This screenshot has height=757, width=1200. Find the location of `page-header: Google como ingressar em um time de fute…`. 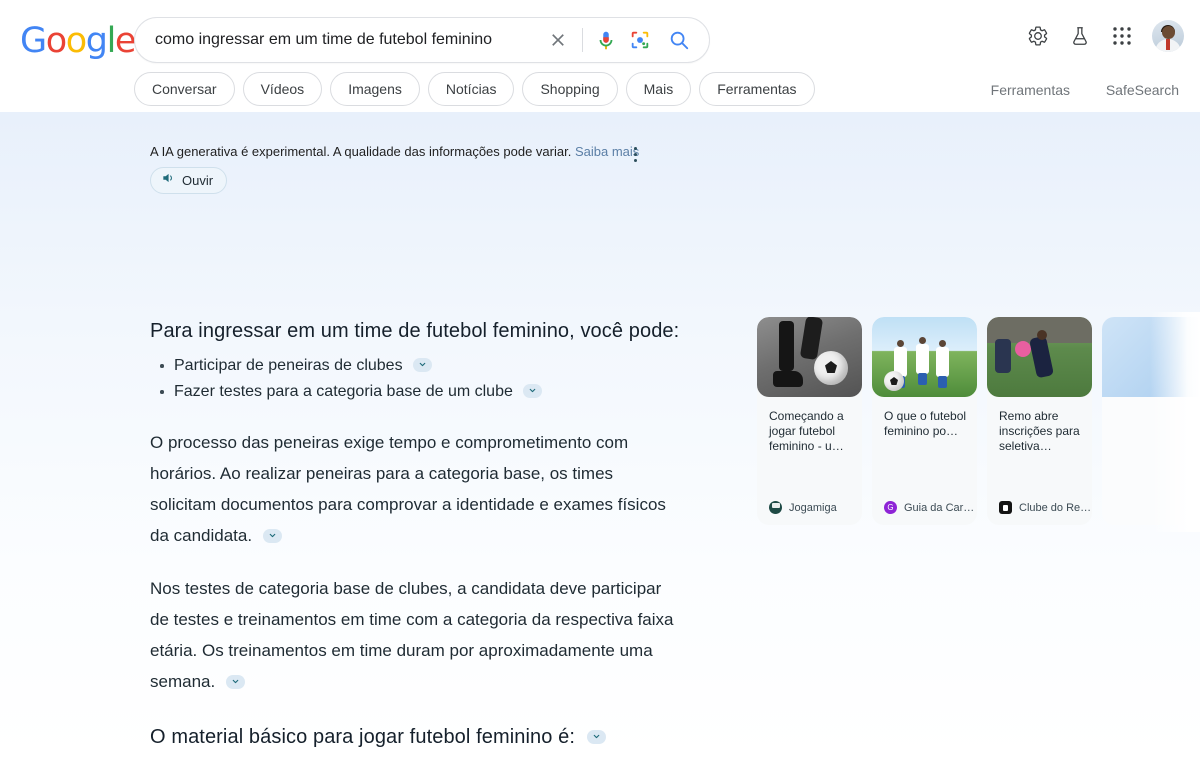

page-header: Google como ingressar em um time de fute… is located at coordinates (600, 56).